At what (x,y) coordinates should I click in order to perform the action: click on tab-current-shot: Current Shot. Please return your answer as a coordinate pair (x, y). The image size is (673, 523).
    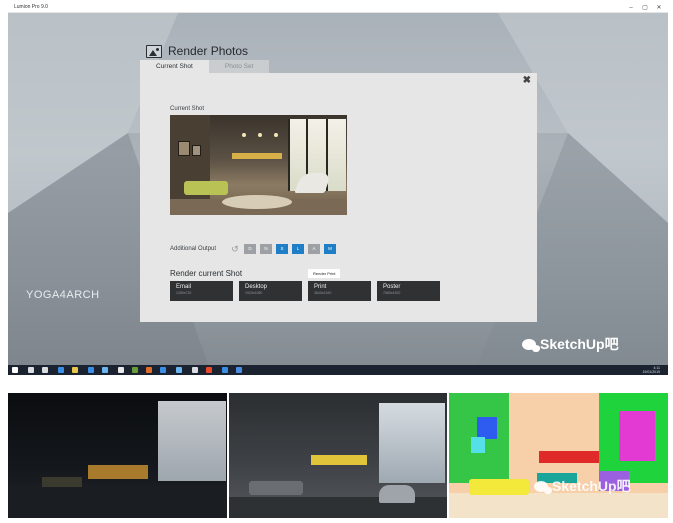
    Looking at the image, I should click on (174, 66).